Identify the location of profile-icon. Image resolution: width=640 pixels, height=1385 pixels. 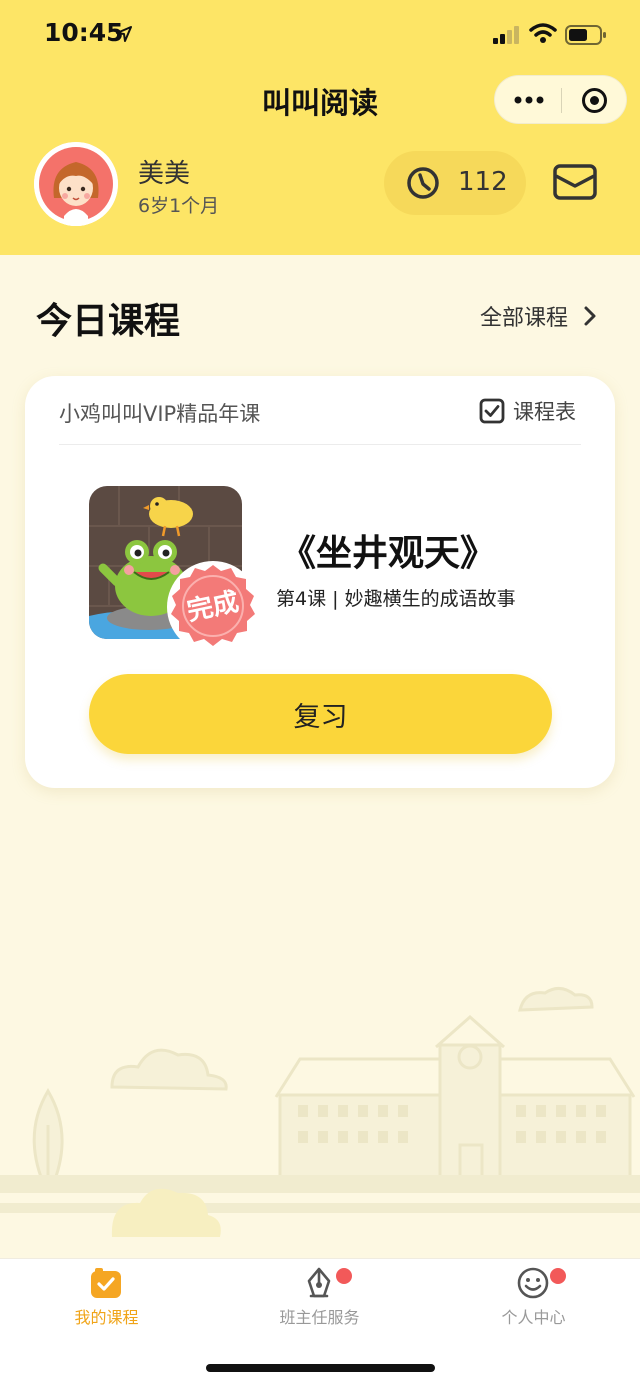
(533, 1283).